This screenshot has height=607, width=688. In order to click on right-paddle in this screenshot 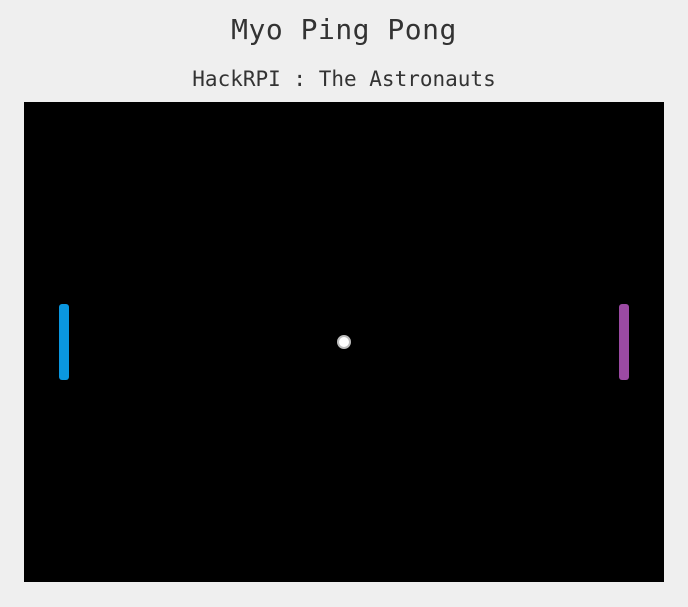, I will do `click(624, 342)`.